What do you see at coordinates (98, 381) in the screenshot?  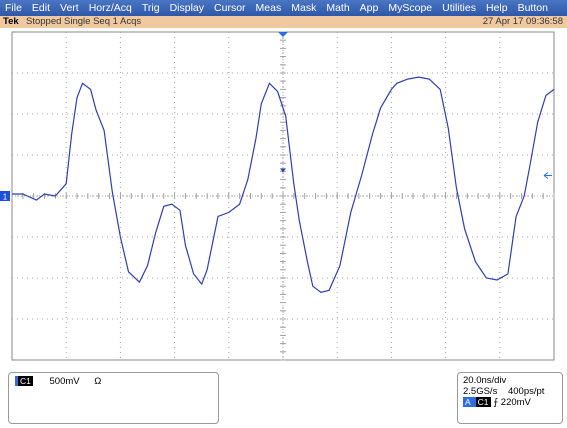 I see `channel-impedance: Ω` at bounding box center [98, 381].